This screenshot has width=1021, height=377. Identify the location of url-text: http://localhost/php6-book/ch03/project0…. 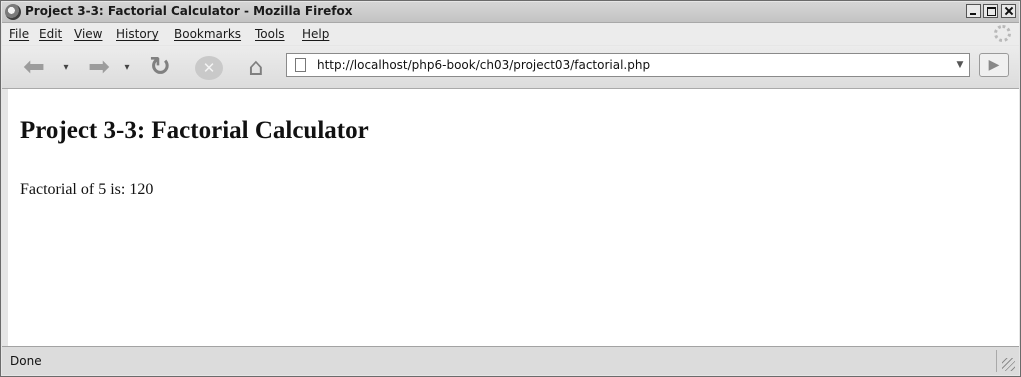
(483, 65).